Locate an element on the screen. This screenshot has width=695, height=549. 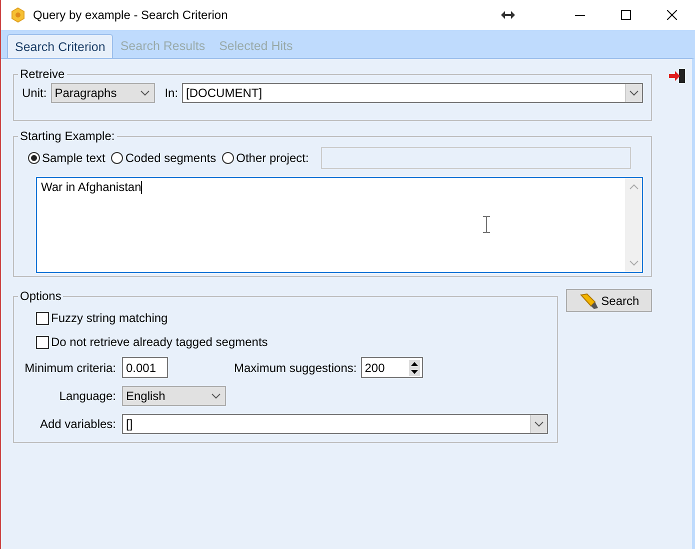
field-label: Minimum criteria: is located at coordinates (70, 367).